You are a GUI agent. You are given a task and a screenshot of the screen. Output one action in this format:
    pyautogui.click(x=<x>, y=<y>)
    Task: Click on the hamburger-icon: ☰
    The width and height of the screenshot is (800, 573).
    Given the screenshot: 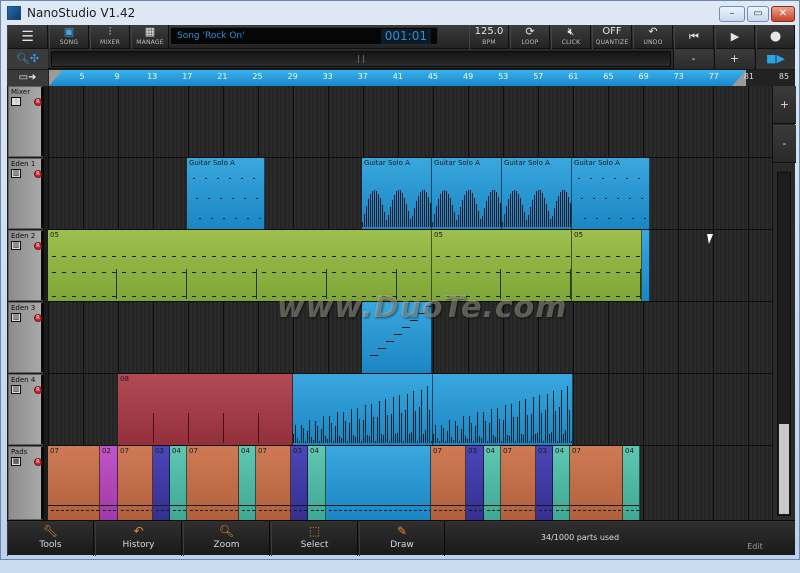 What is the action you would take?
    pyautogui.click(x=27, y=37)
    